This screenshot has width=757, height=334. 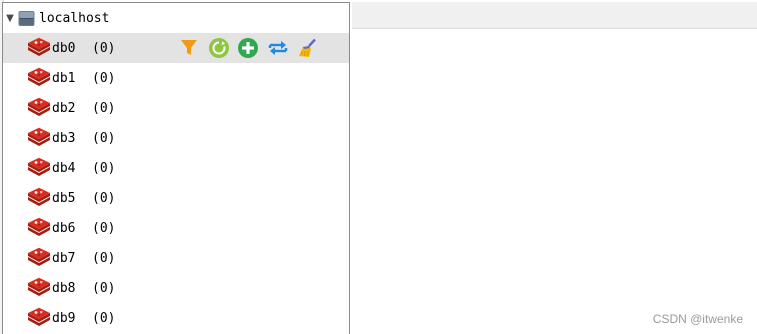 I want to click on watermark: CSDN @itwenke, so click(x=697, y=319).